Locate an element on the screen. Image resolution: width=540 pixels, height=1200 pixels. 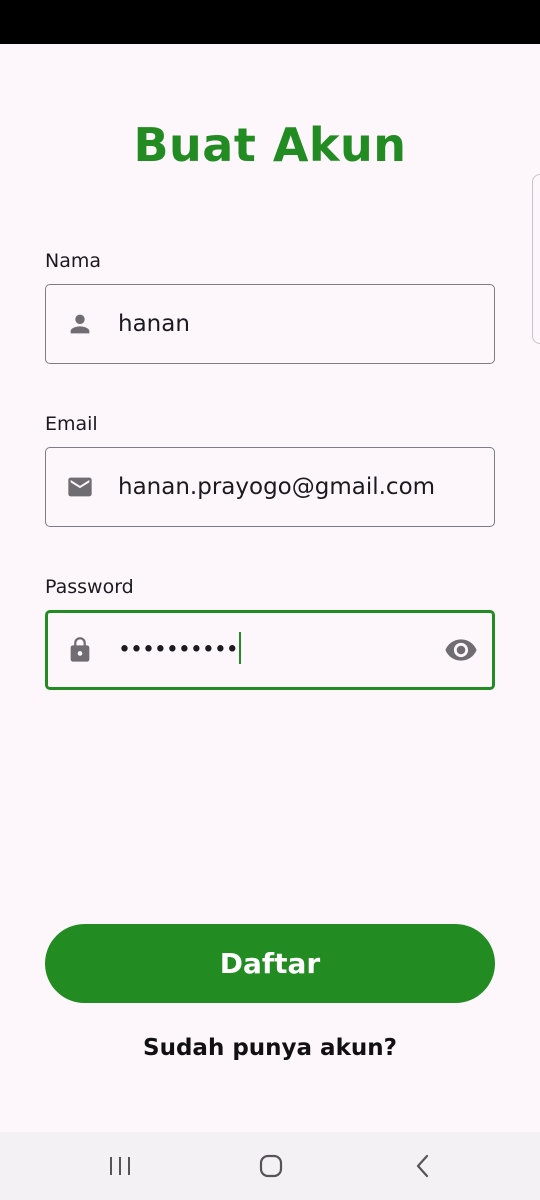
person-icon is located at coordinates (80, 324).